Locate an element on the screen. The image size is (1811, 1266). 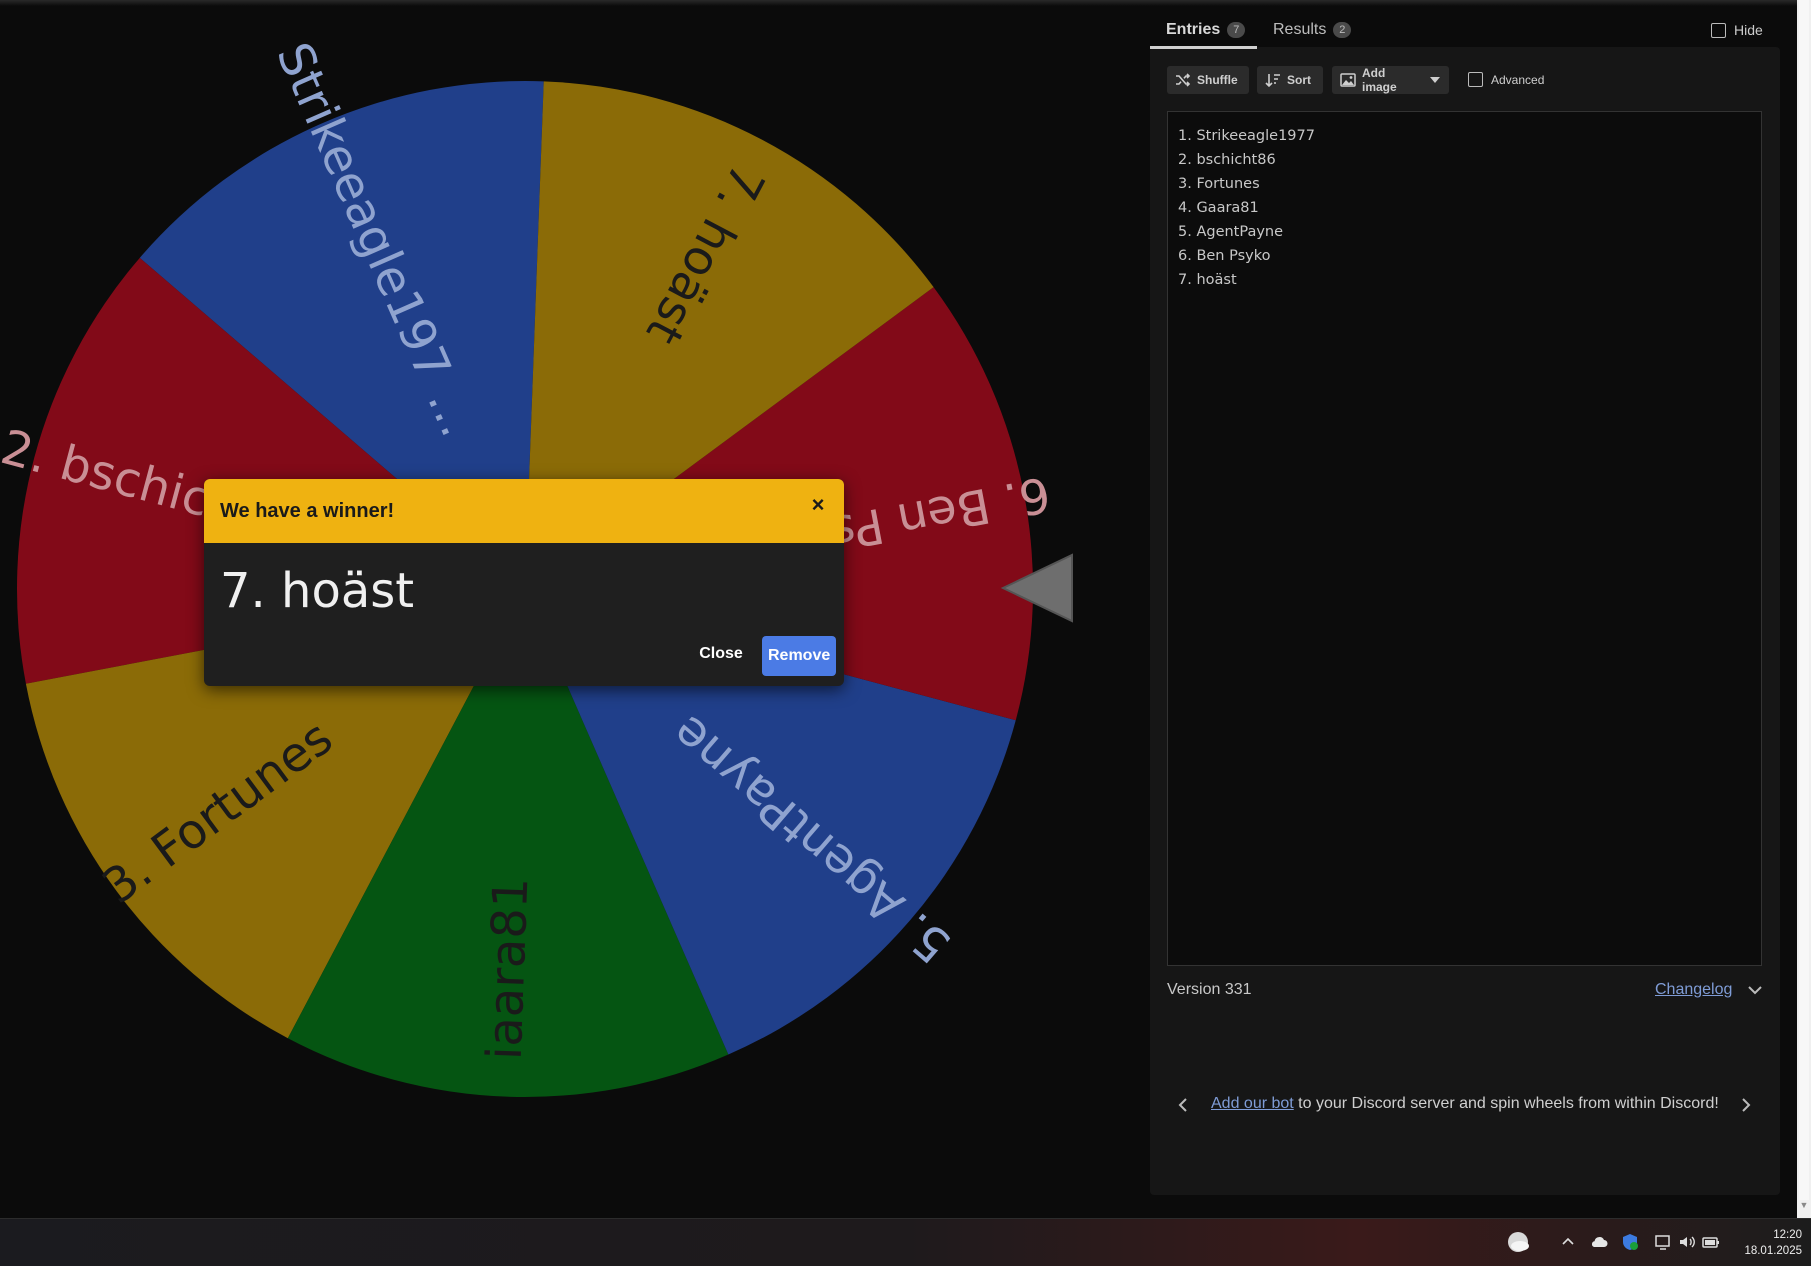
chevron-left-icon is located at coordinates (1183, 1105).